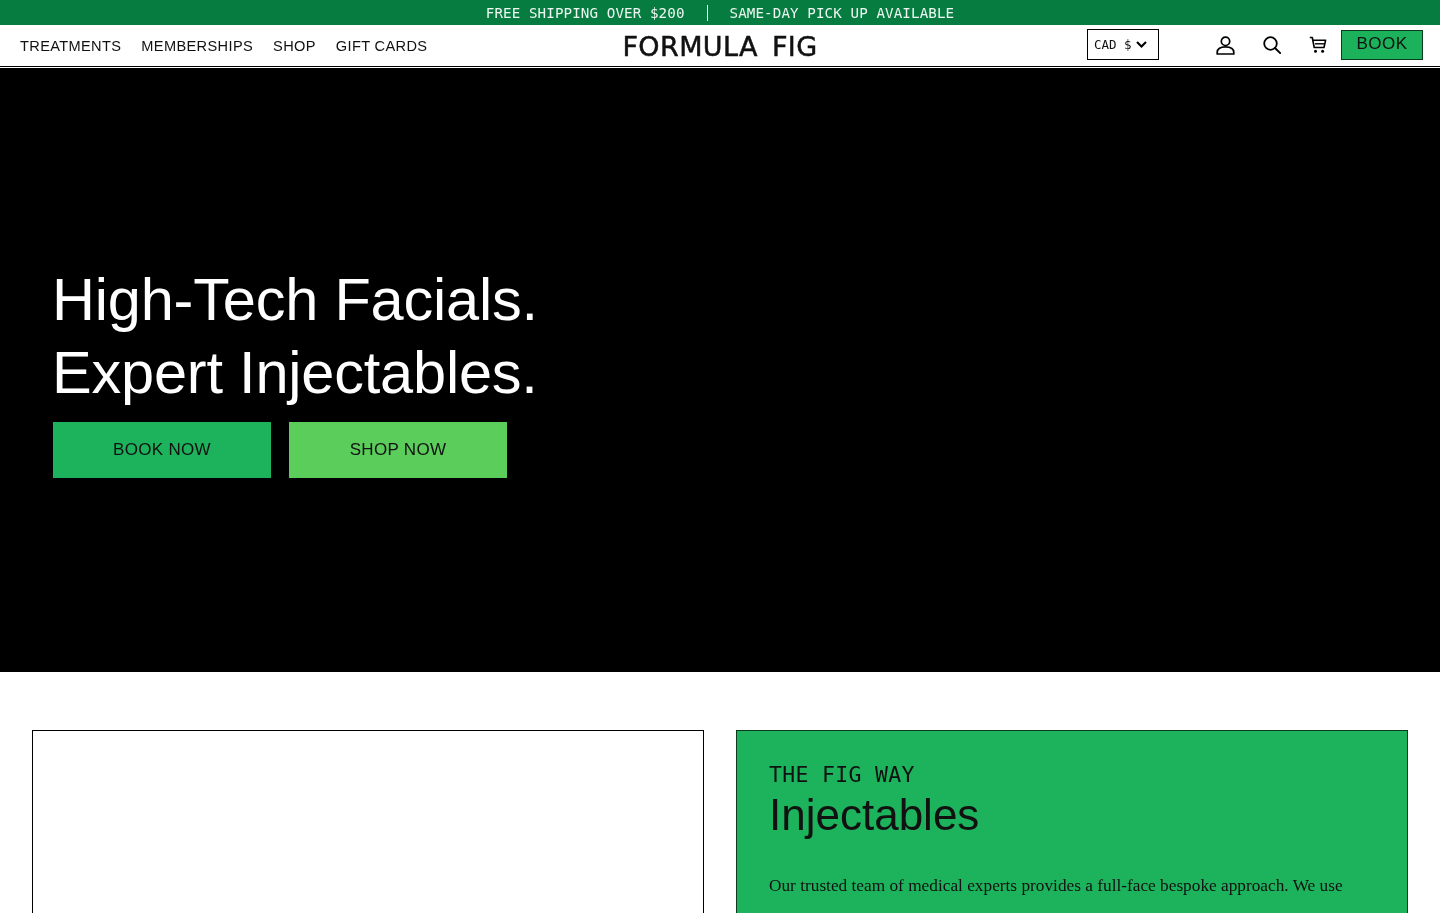  I want to click on currency-selector: CAD $, so click(1123, 44).